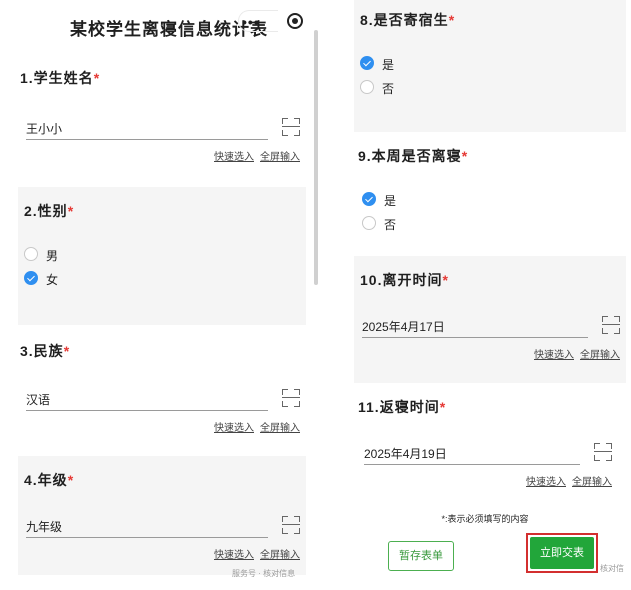  What do you see at coordinates (487, 224) in the screenshot?
I see `leaving-option-no: 否` at bounding box center [487, 224].